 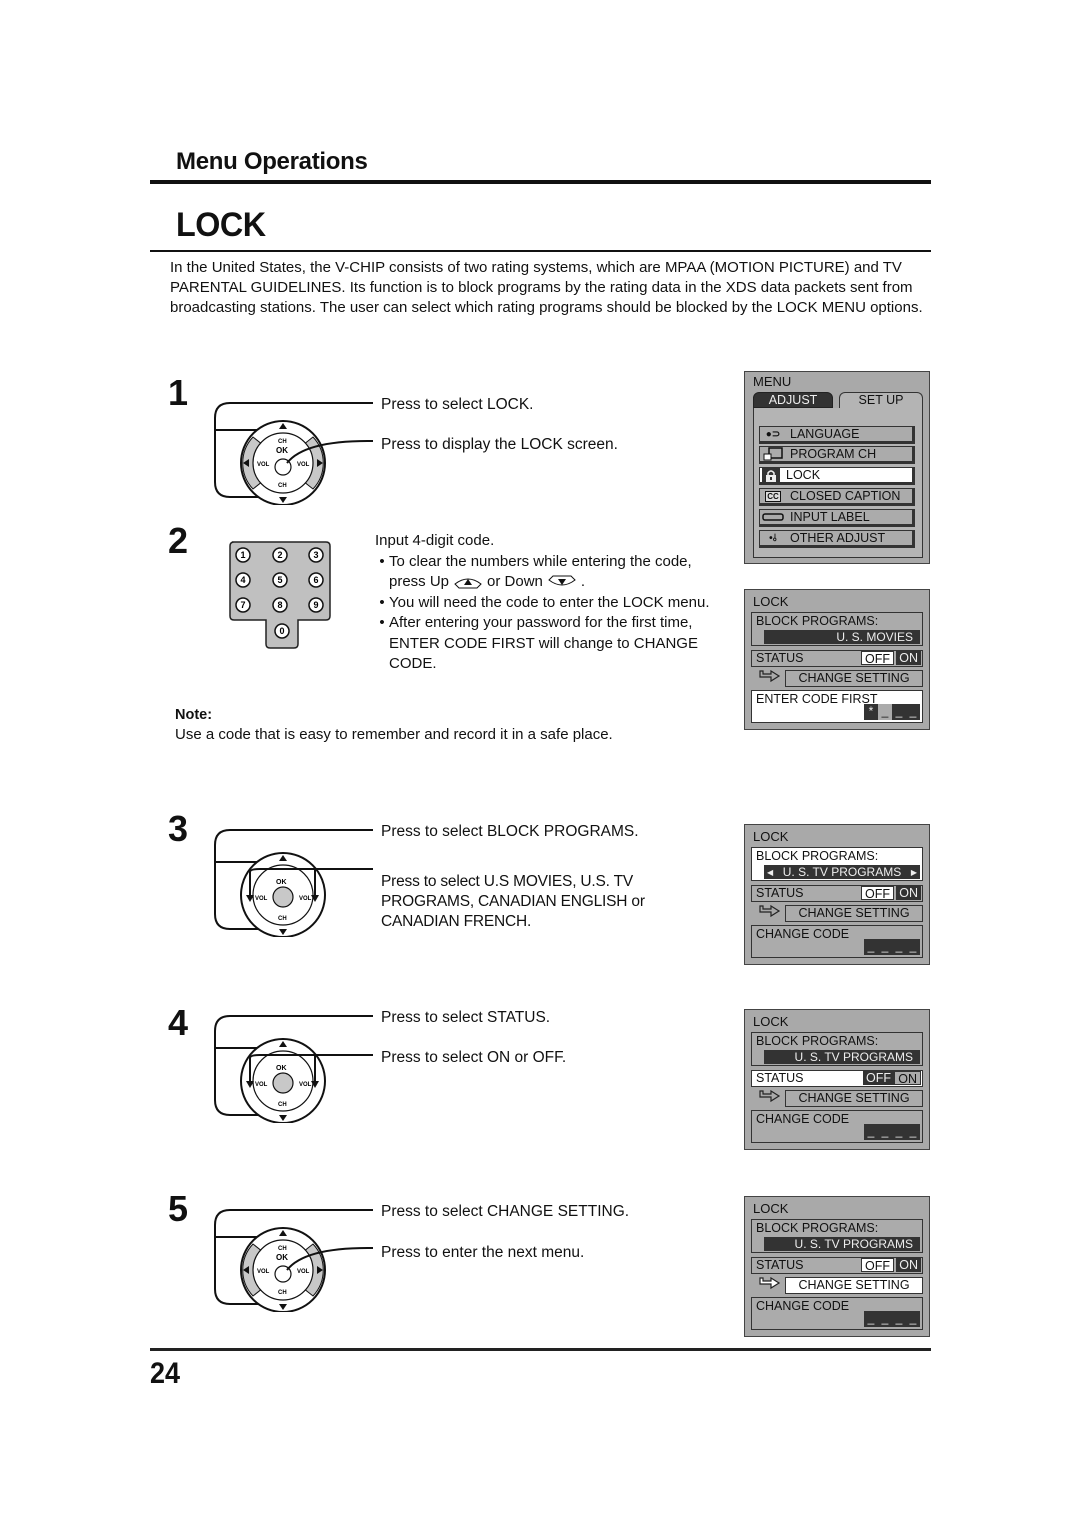 I want to click on code-entry-box: ENTER CODE FIRST * _ _ _, so click(x=837, y=706).